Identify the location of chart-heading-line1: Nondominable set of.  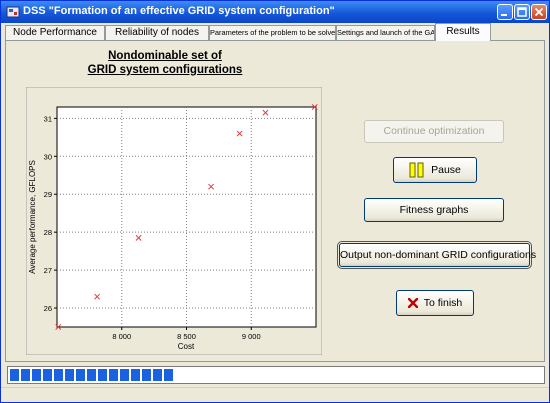
(165, 56).